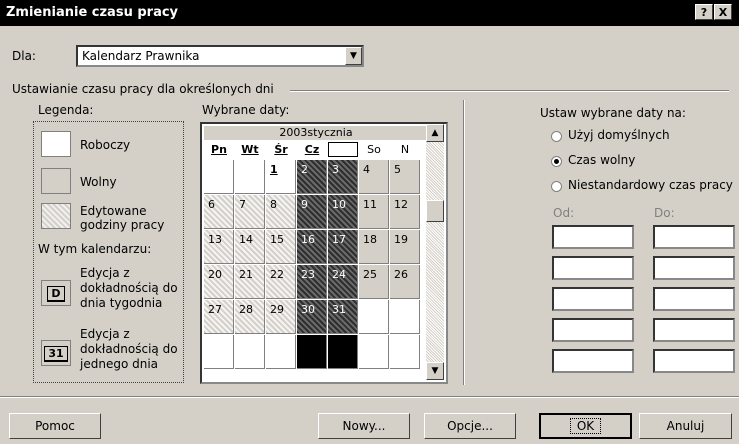 This screenshot has width=739, height=444. I want to click on working-swatch, so click(56, 144).